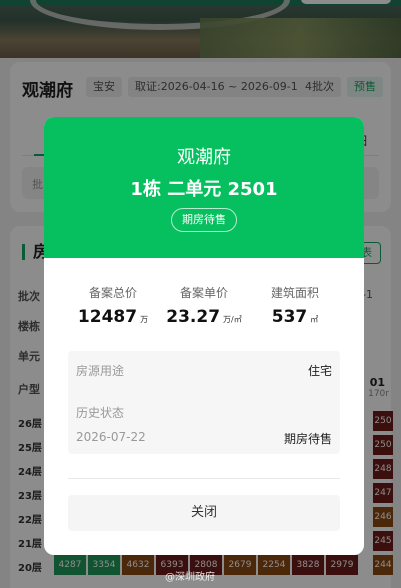  Describe the element at coordinates (204, 478) in the screenshot. I see `modal-divider` at that location.